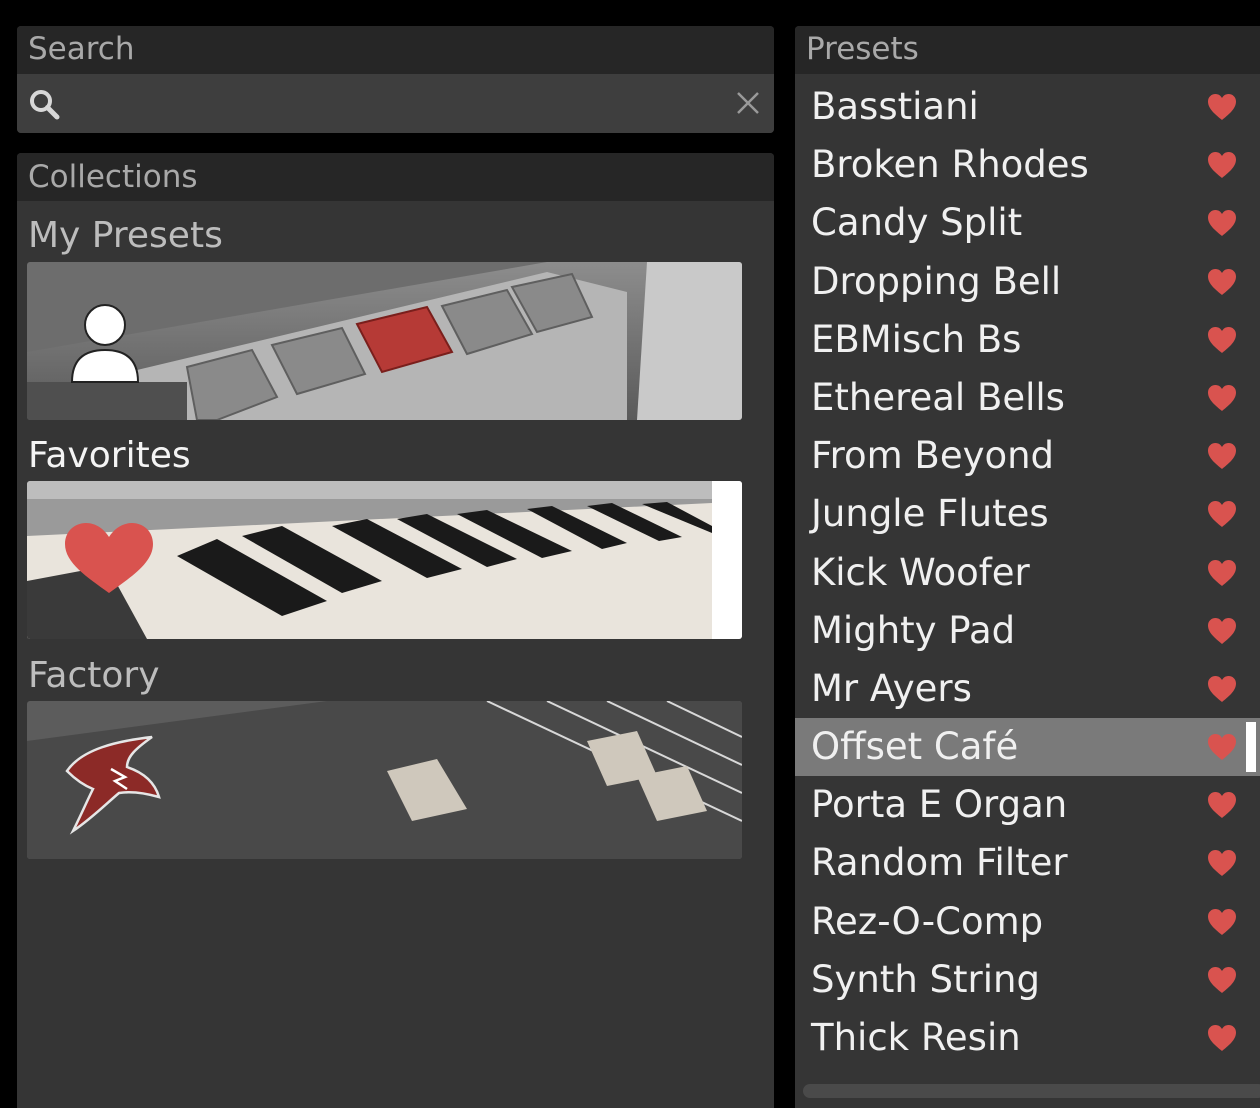 This screenshot has width=1260, height=1108. What do you see at coordinates (925, 979) in the screenshot?
I see `preset-name: Synth String` at bounding box center [925, 979].